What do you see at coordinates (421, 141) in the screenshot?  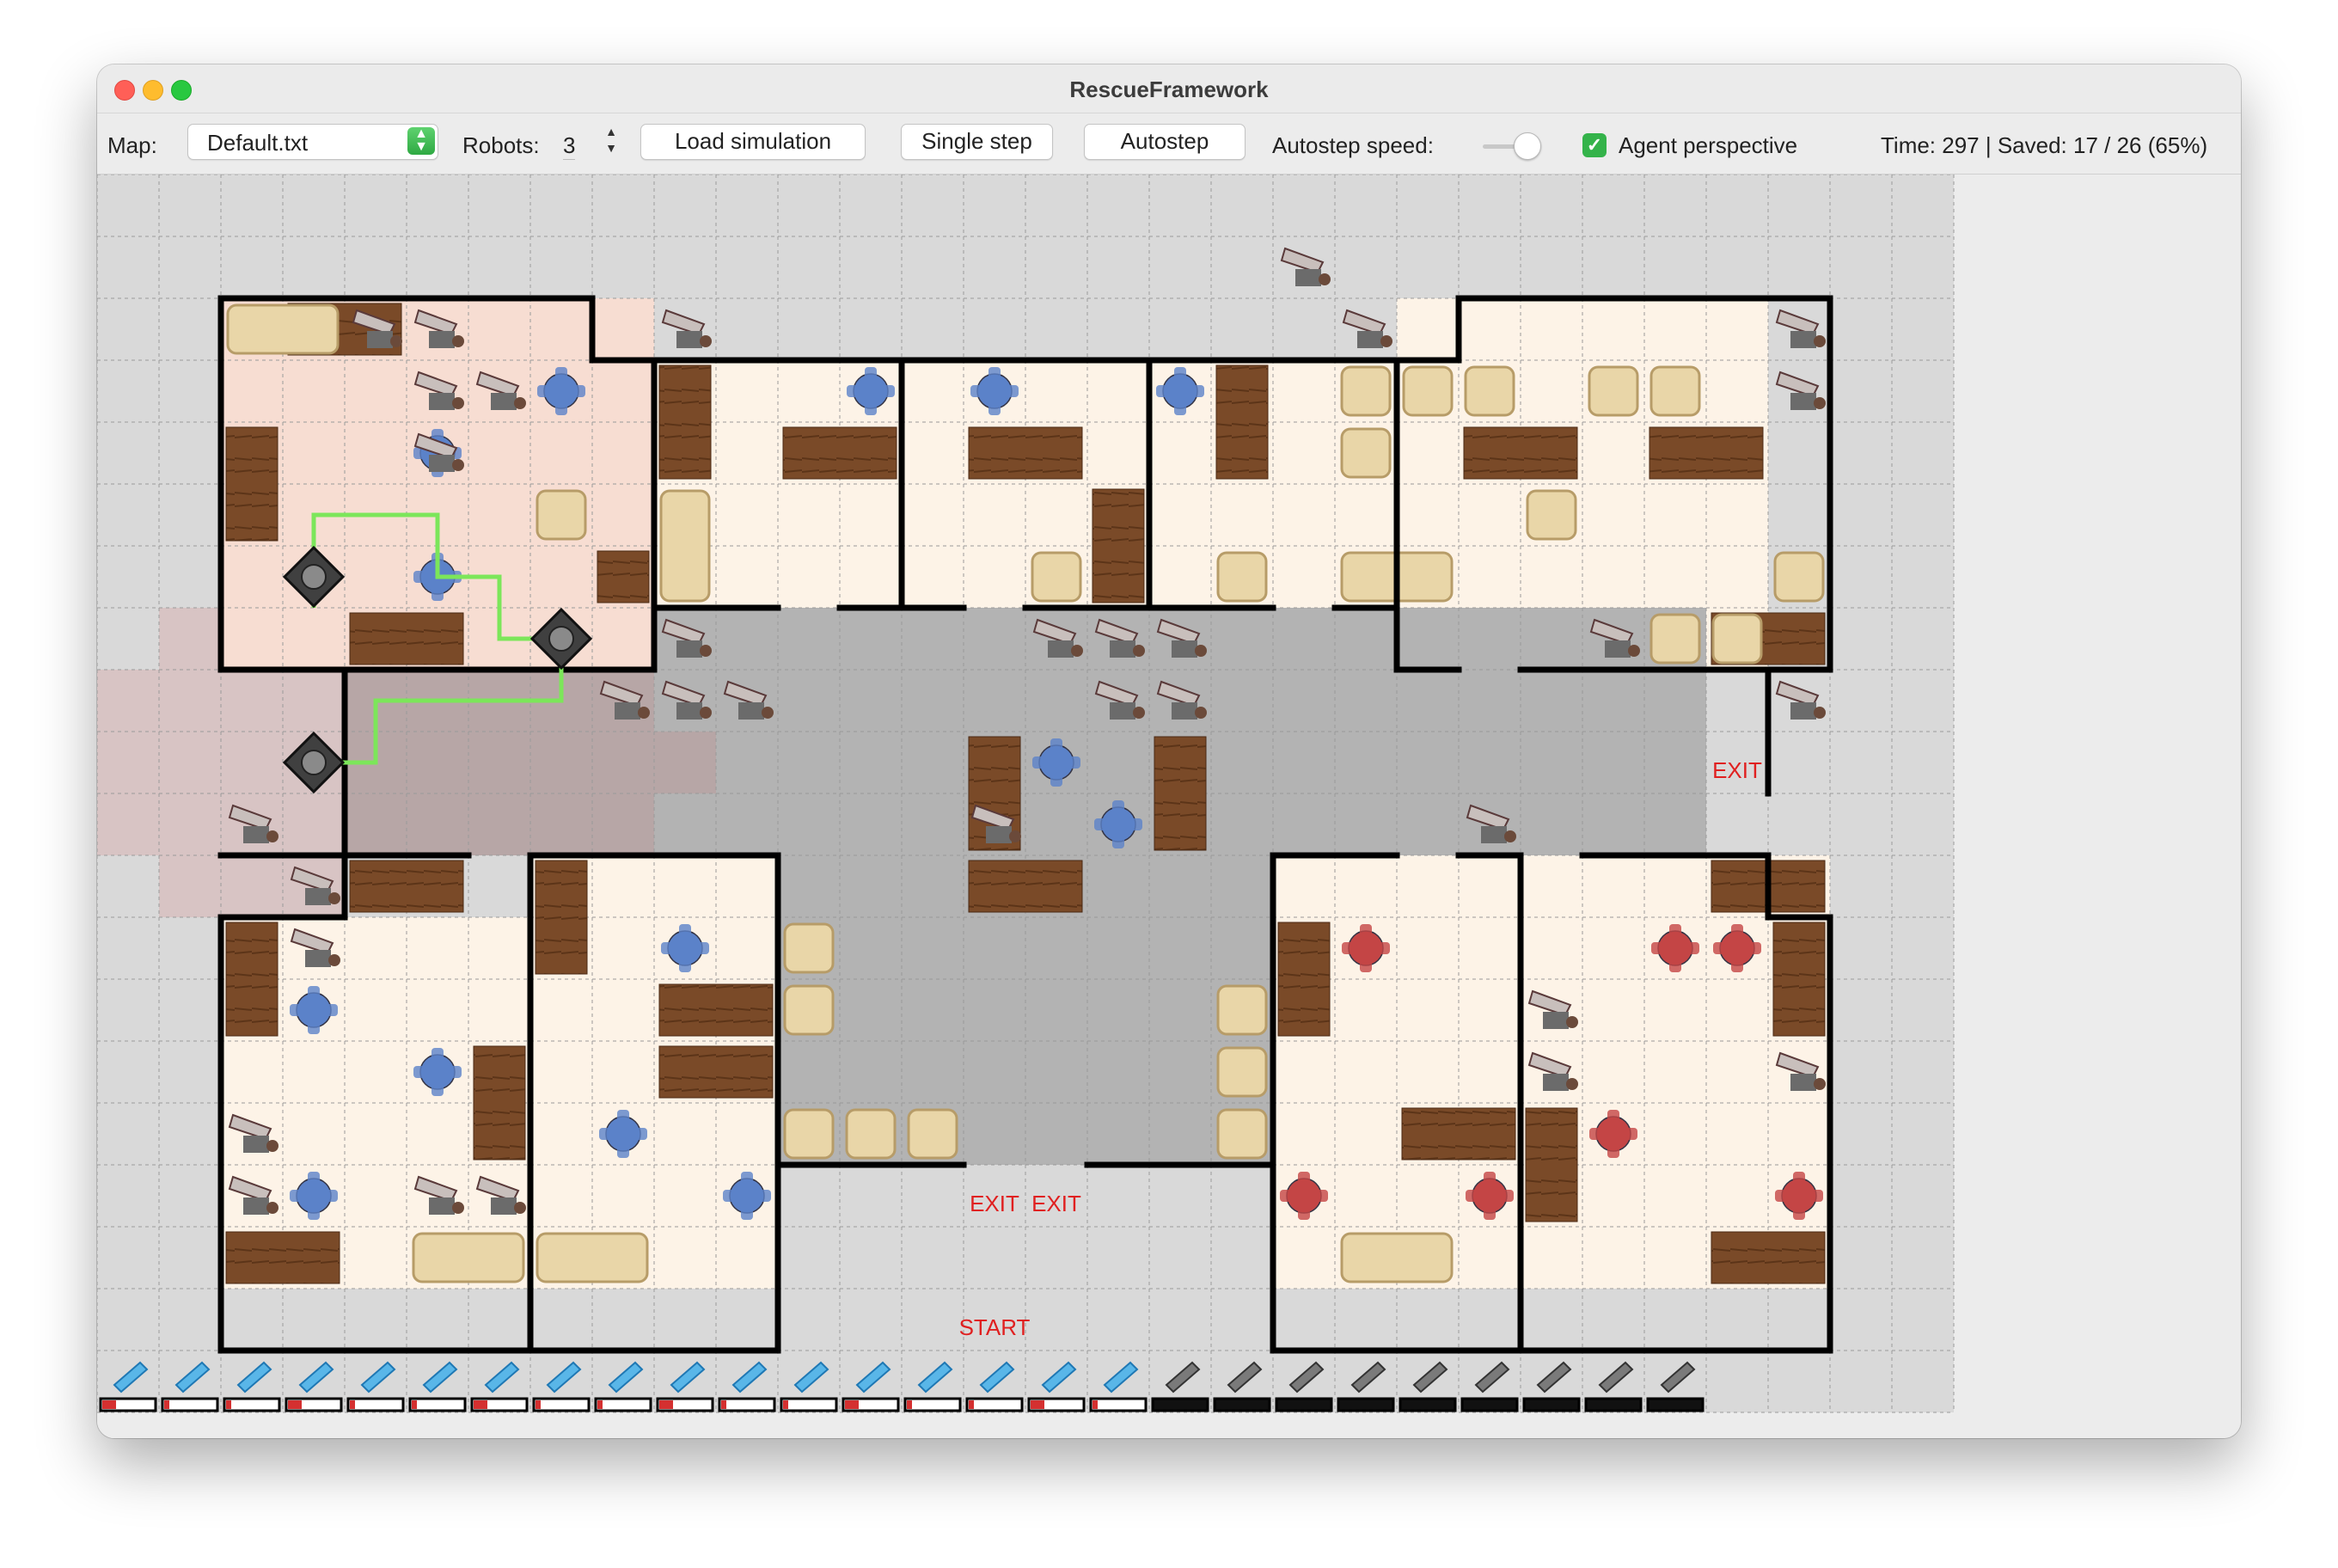 I see `chevron-updown-icon: ▲ ▼` at bounding box center [421, 141].